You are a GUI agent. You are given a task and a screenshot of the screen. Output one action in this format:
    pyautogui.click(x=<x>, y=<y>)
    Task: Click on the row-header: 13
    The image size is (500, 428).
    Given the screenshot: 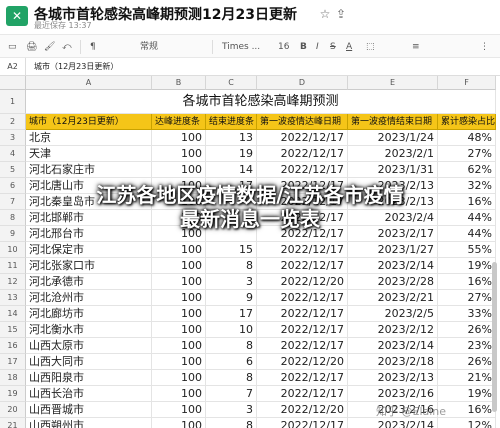 What is the action you would take?
    pyautogui.click(x=13, y=298)
    